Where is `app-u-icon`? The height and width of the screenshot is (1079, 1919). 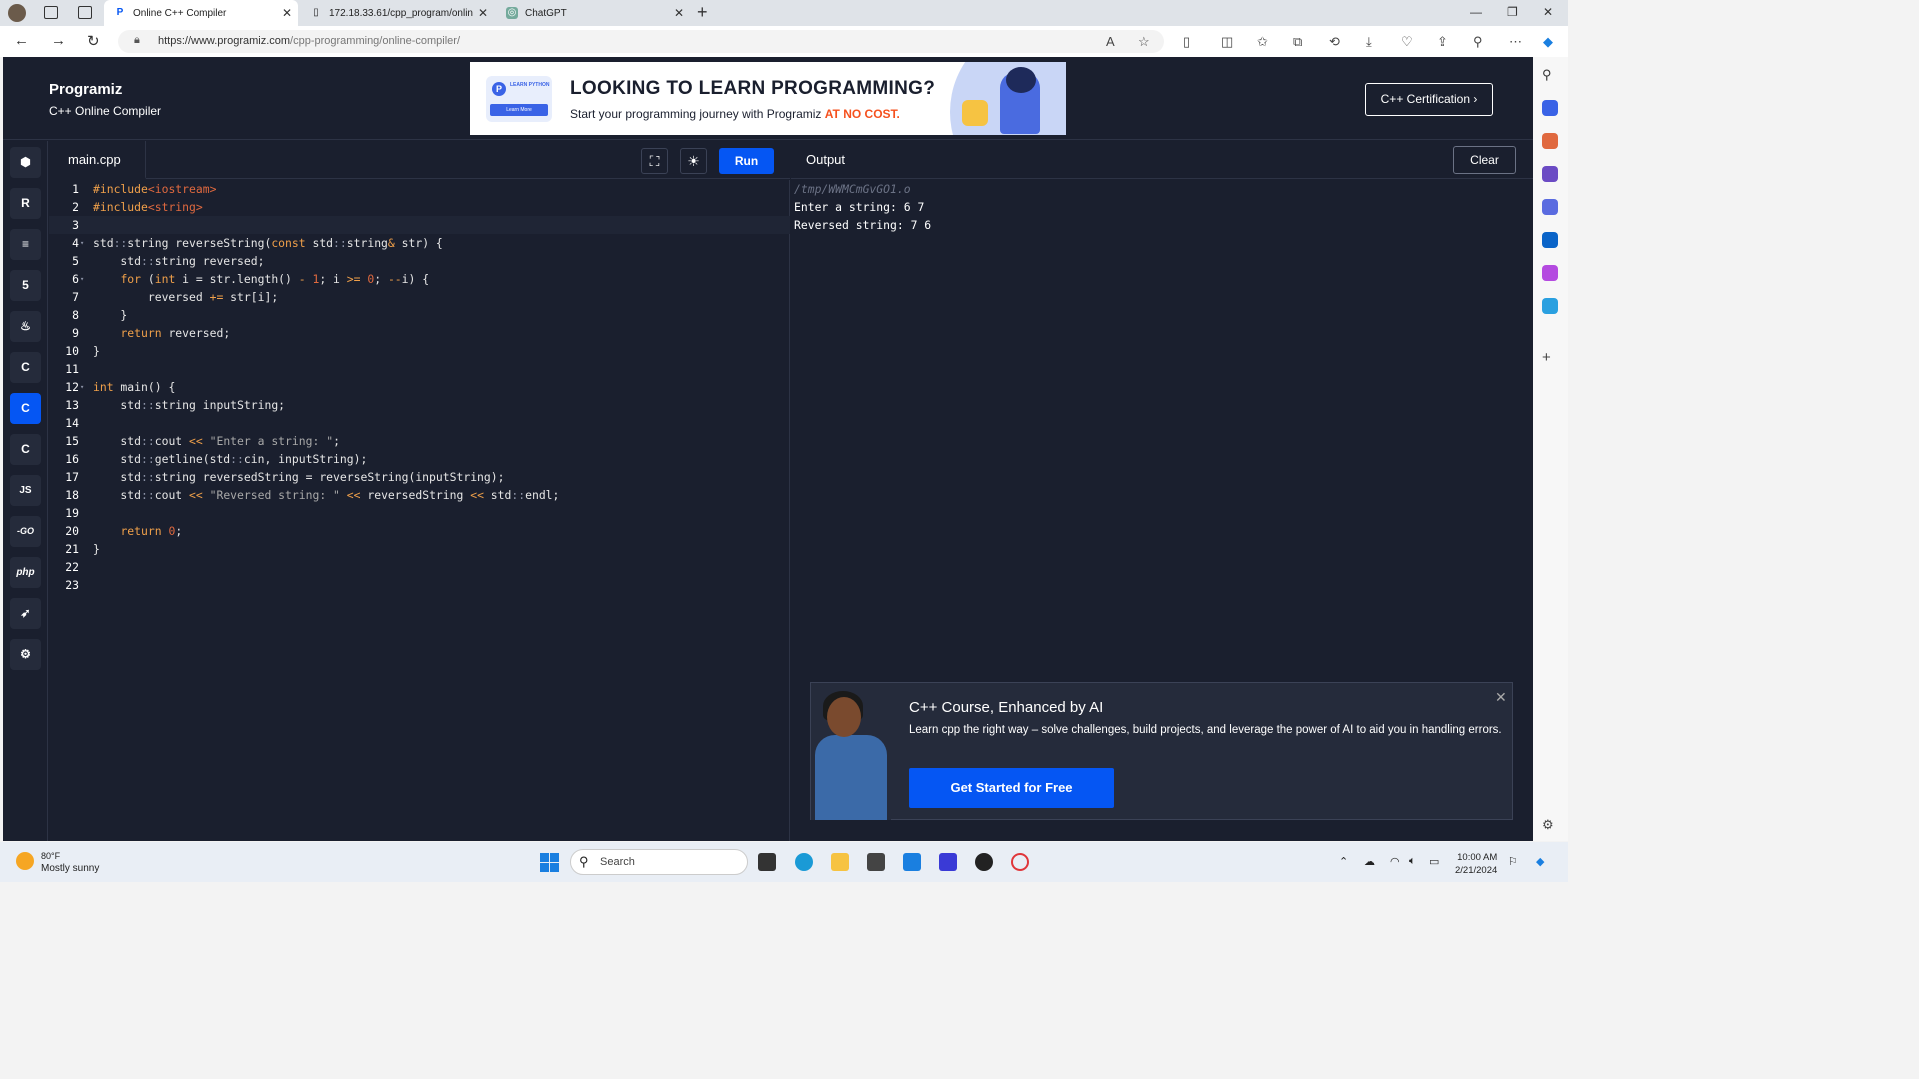
app-u-icon is located at coordinates (984, 862).